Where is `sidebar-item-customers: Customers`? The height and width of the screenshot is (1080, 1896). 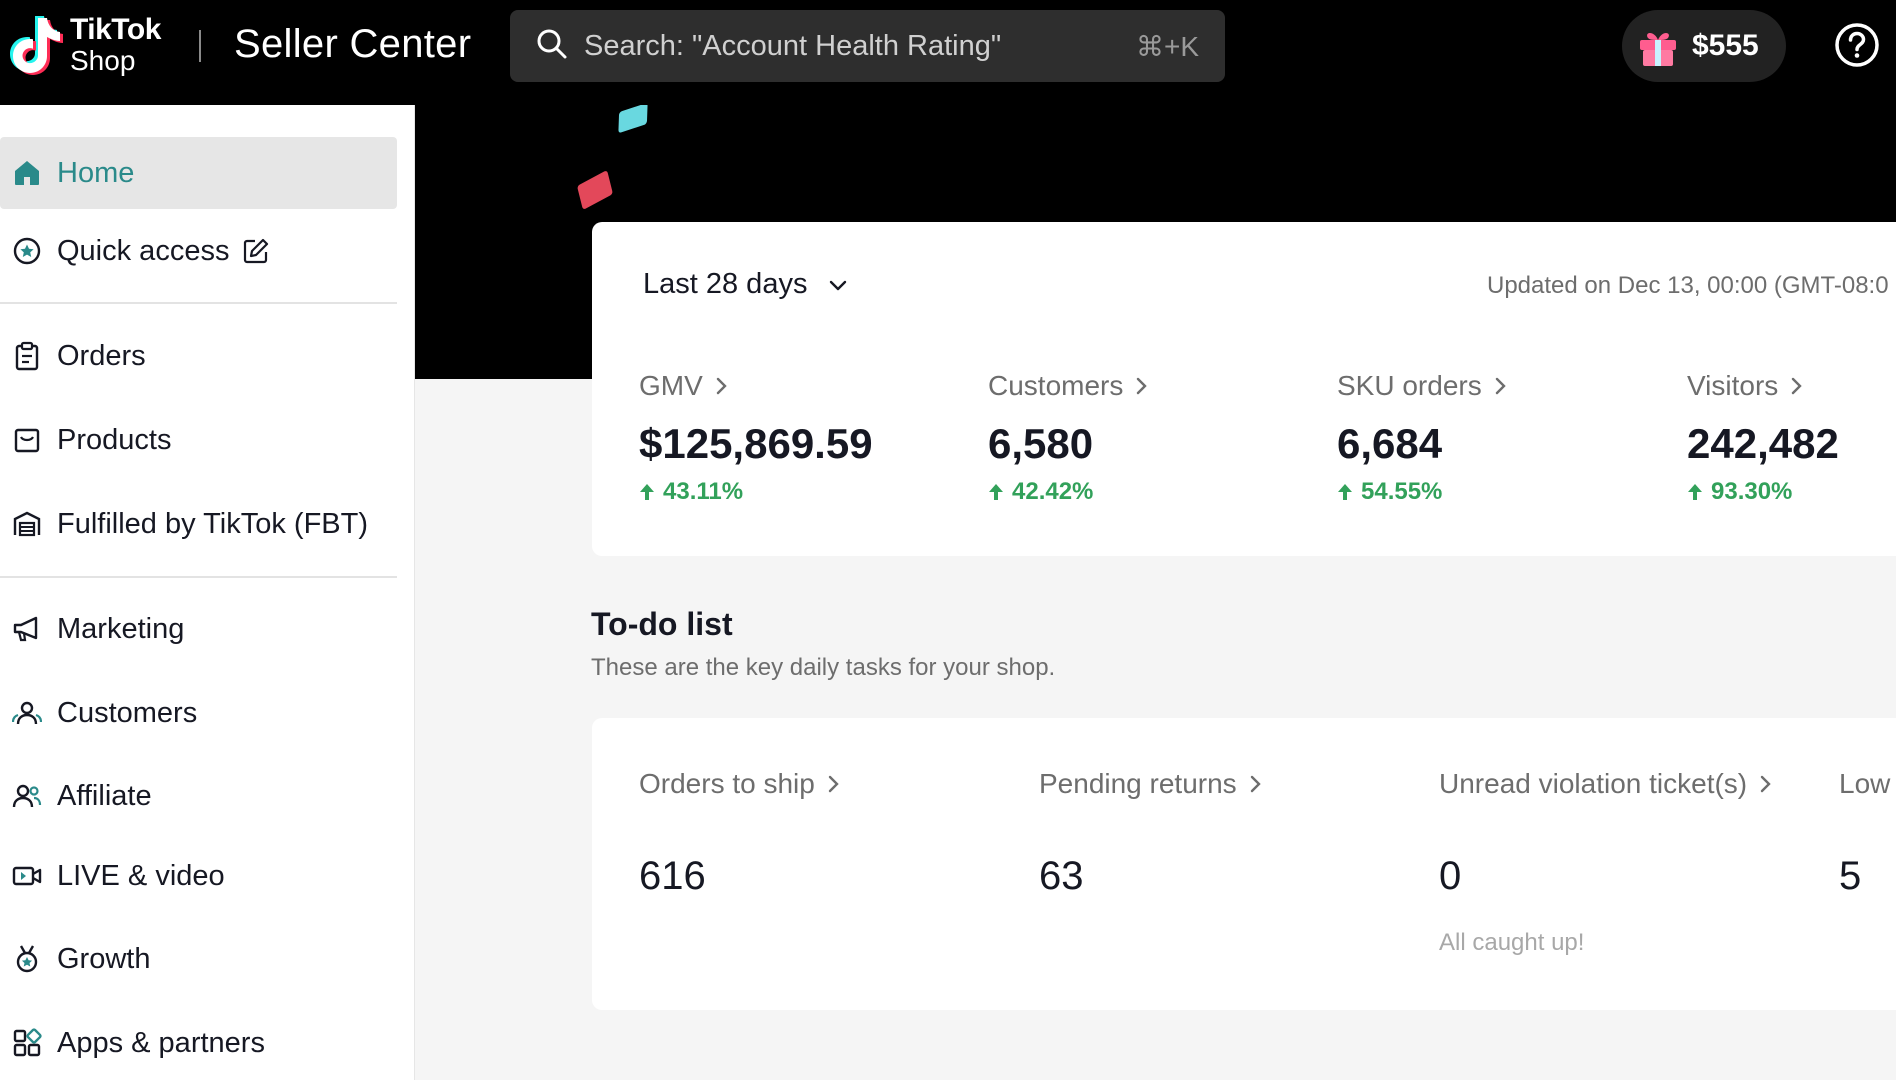 sidebar-item-customers: Customers is located at coordinates (198, 713).